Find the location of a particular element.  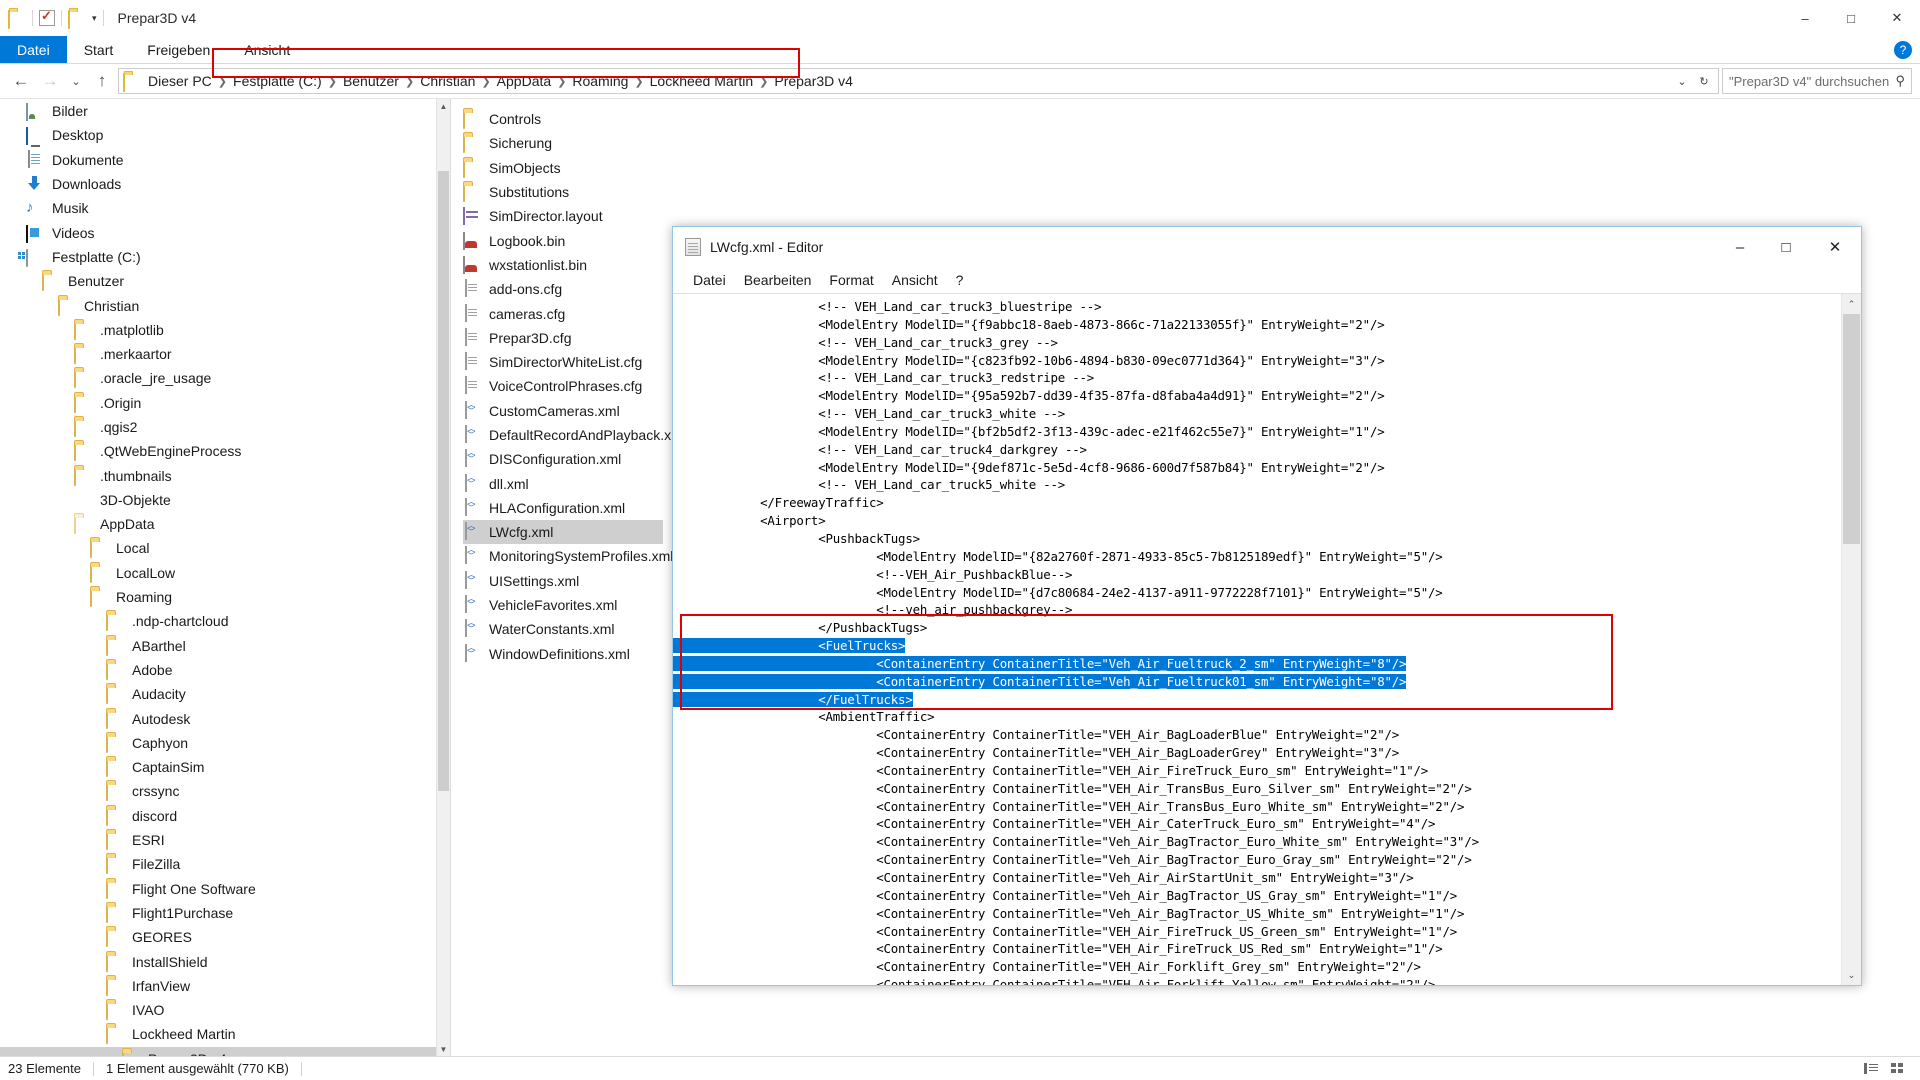

file-item: WaterConstants.xml is located at coordinates (563, 629).